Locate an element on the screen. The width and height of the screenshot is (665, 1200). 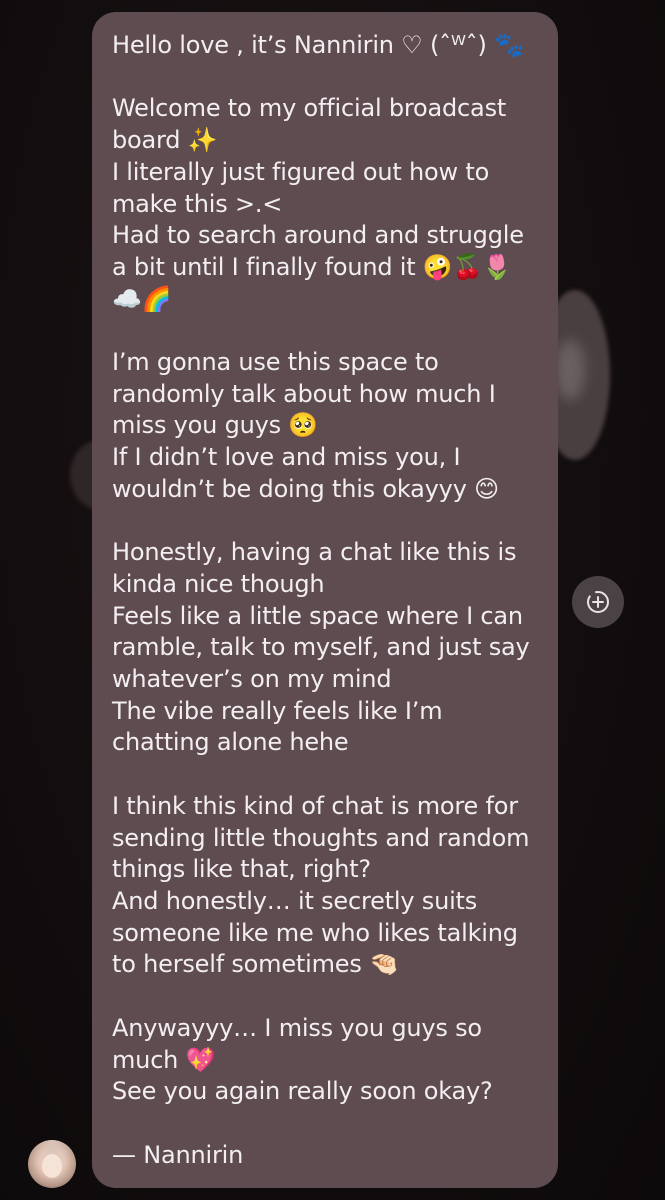
background-blur-shape is located at coordinates (570, 370).